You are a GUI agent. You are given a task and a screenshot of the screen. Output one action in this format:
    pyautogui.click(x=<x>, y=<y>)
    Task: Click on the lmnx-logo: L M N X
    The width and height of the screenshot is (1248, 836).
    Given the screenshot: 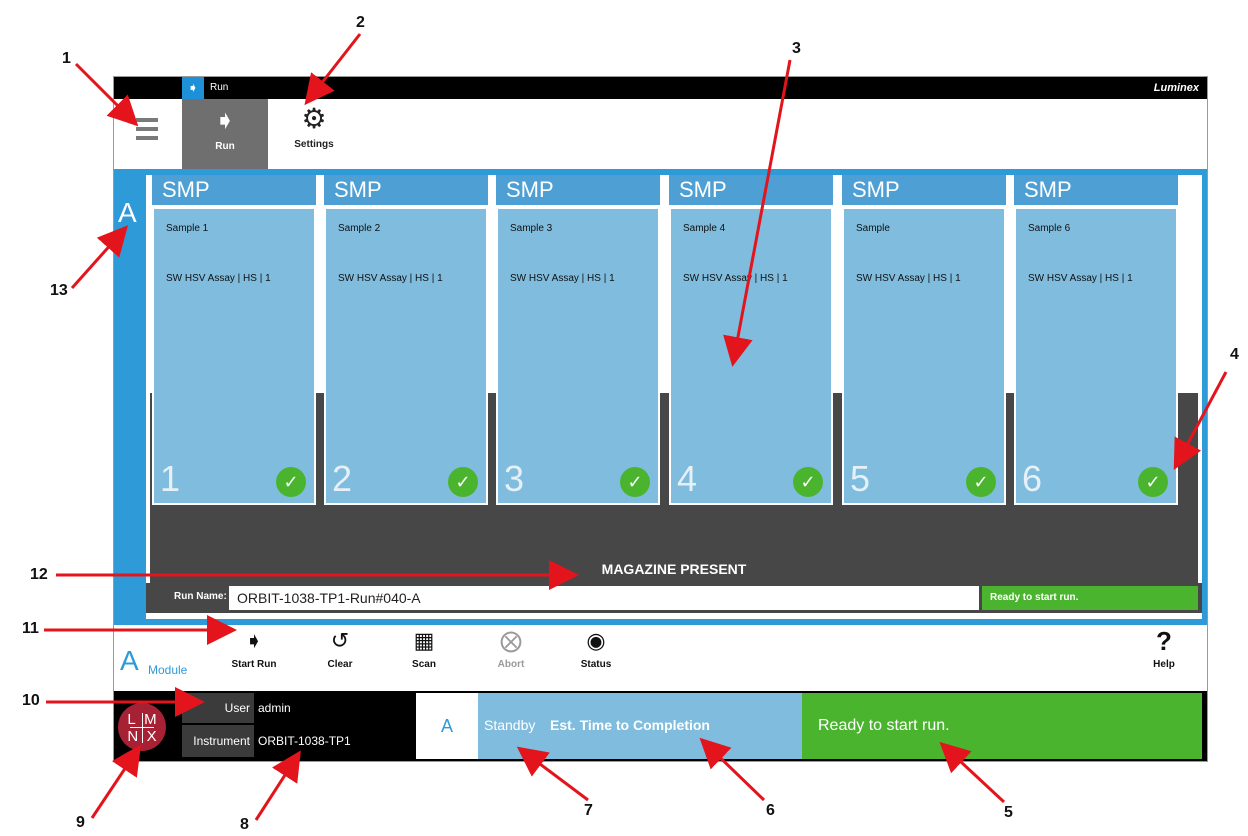 What is the action you would take?
    pyautogui.click(x=142, y=727)
    